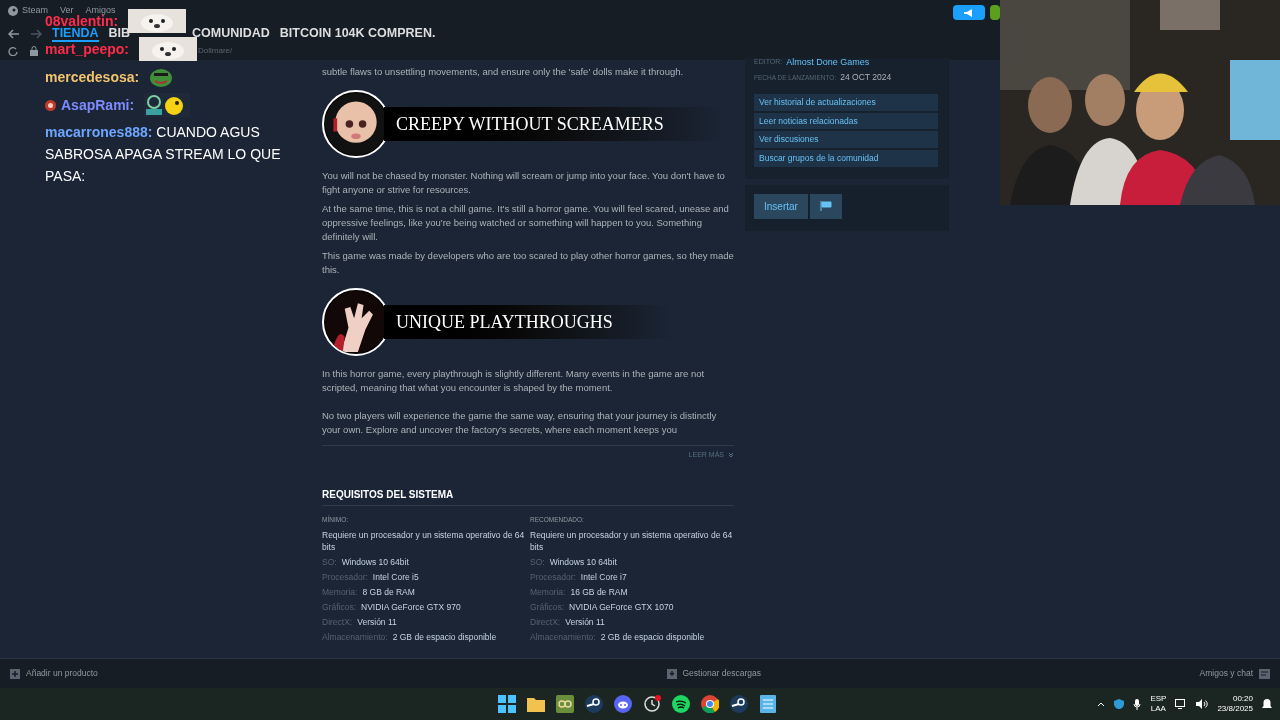 Image resolution: width=1280 pixels, height=720 pixels. I want to click on frog-emote-icon, so click(161, 77).